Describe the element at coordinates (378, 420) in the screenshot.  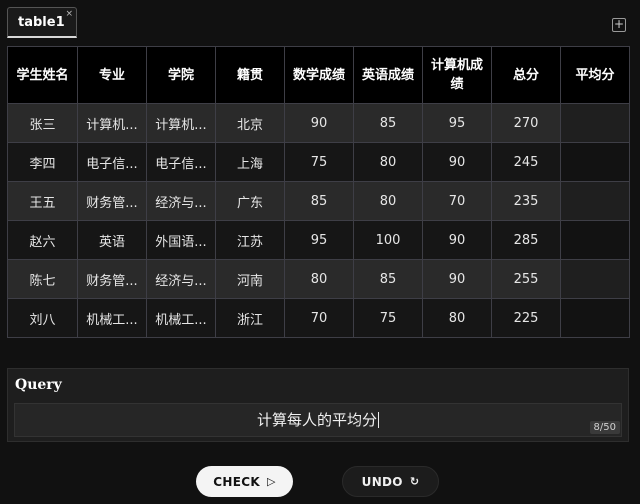
I see `text-caret` at that location.